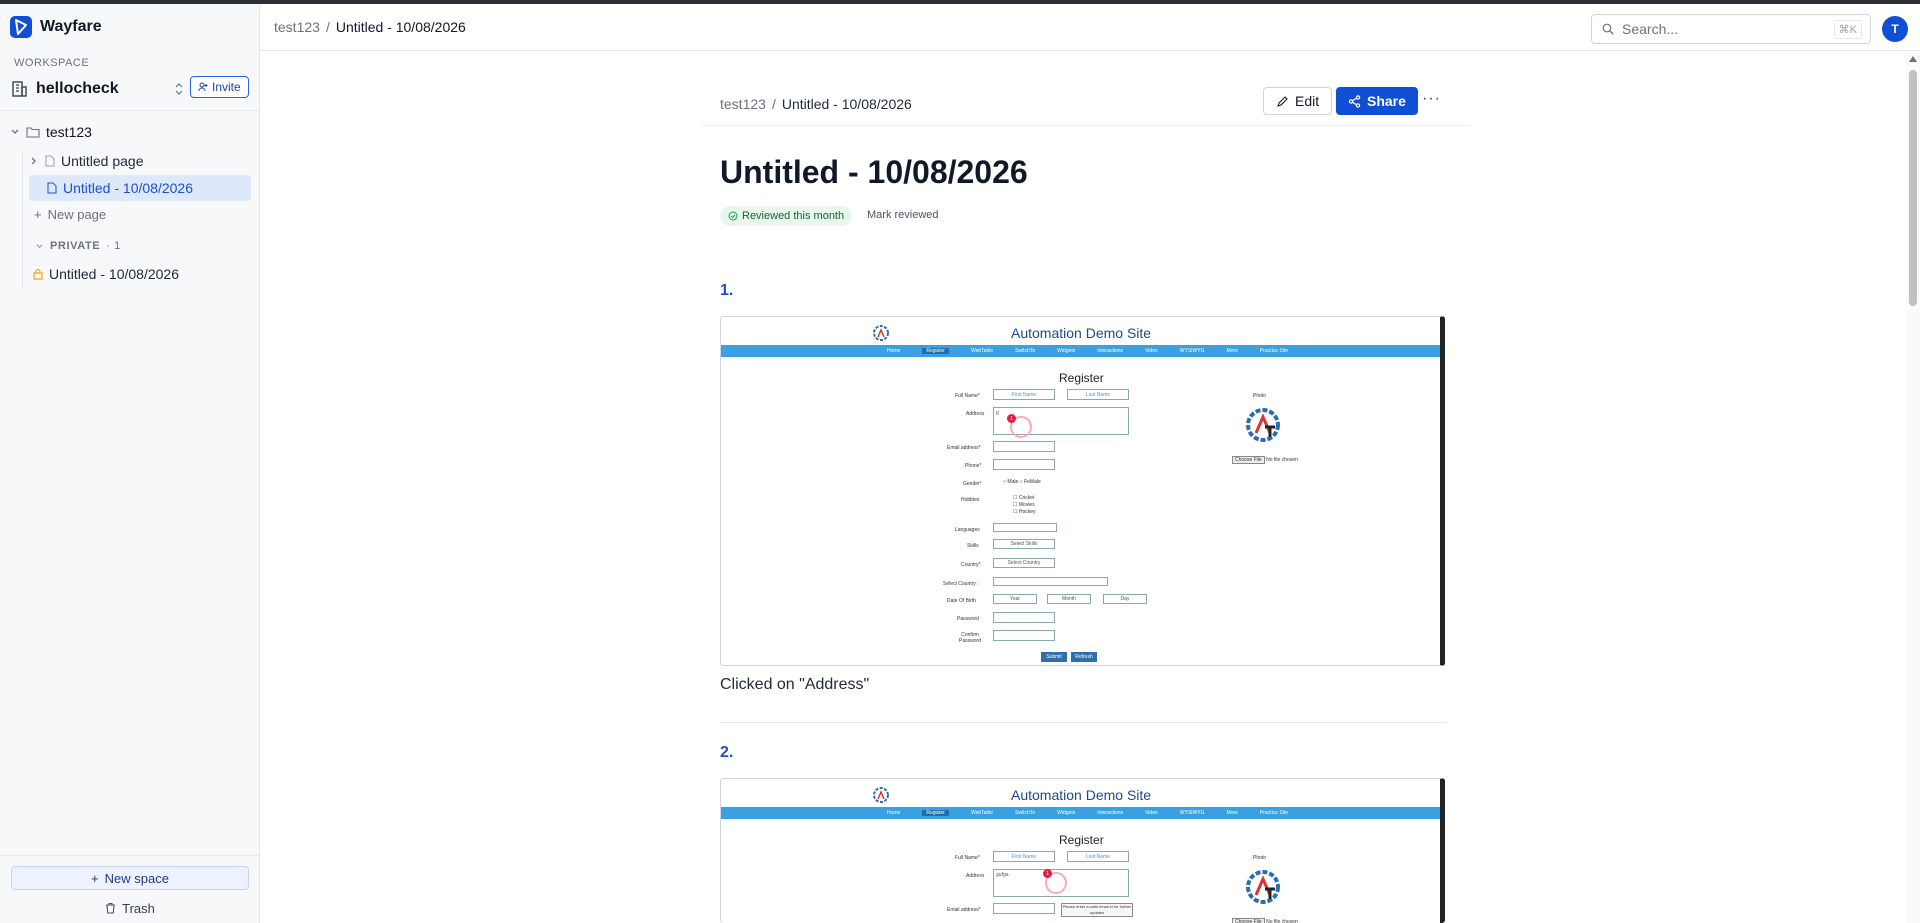  I want to click on new-space-button: + New space, so click(130, 878).